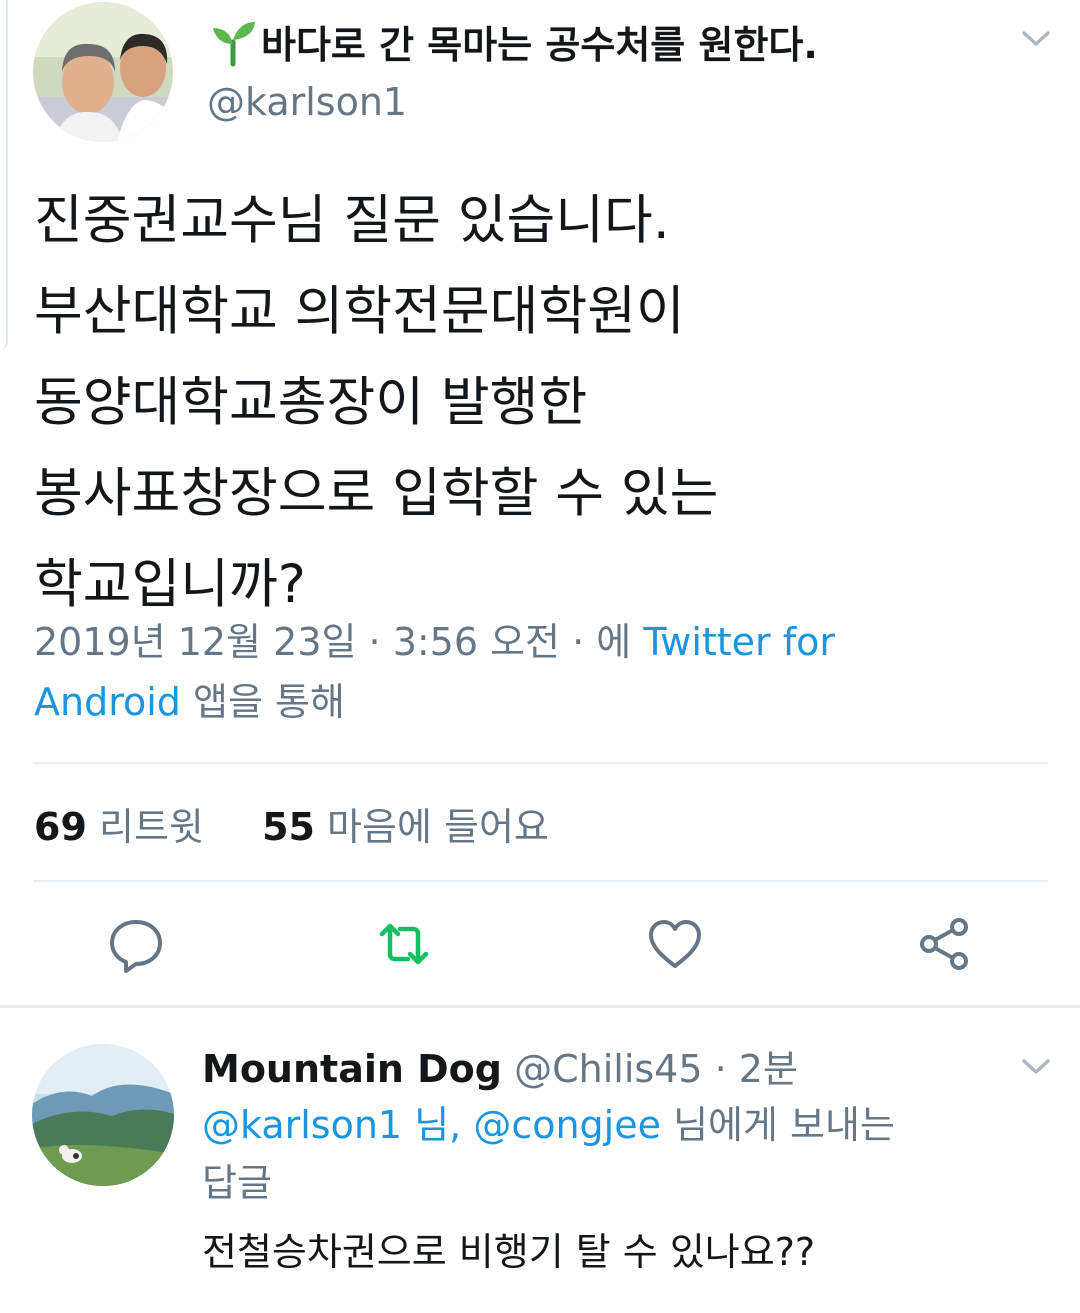 Image resolution: width=1080 pixels, height=1313 pixels. I want to click on reply-header: Mountain Dog @Chilis45 · 2분, so click(500, 1065).